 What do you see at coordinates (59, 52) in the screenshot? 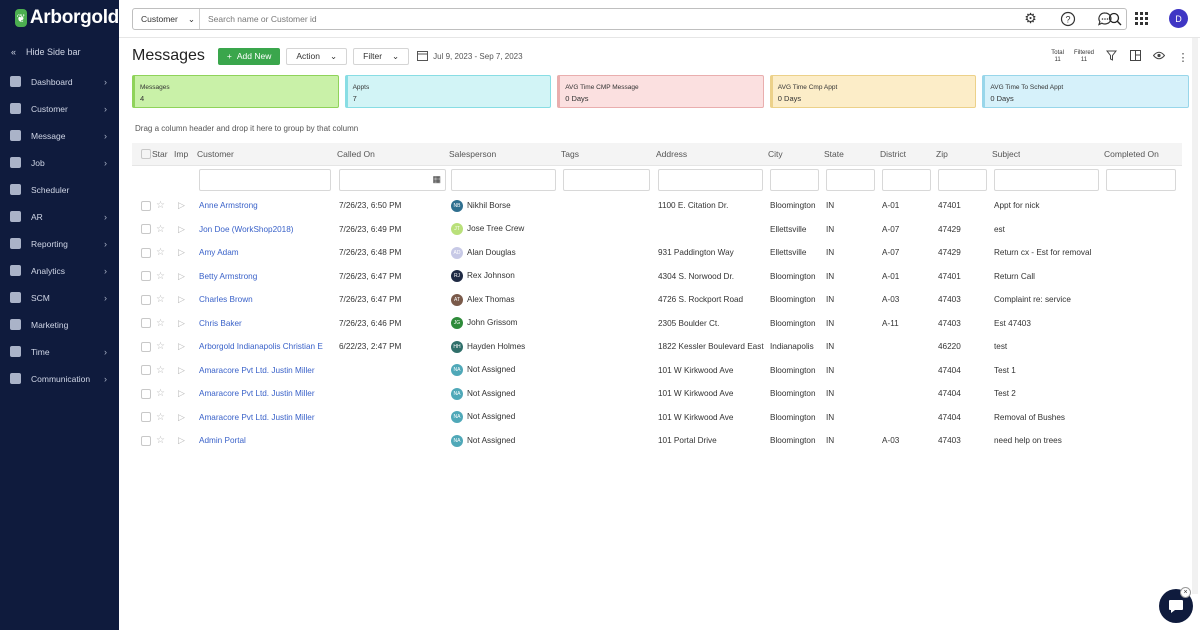
I see `hide-sidebar-toggle: « Hide Side bar` at bounding box center [59, 52].